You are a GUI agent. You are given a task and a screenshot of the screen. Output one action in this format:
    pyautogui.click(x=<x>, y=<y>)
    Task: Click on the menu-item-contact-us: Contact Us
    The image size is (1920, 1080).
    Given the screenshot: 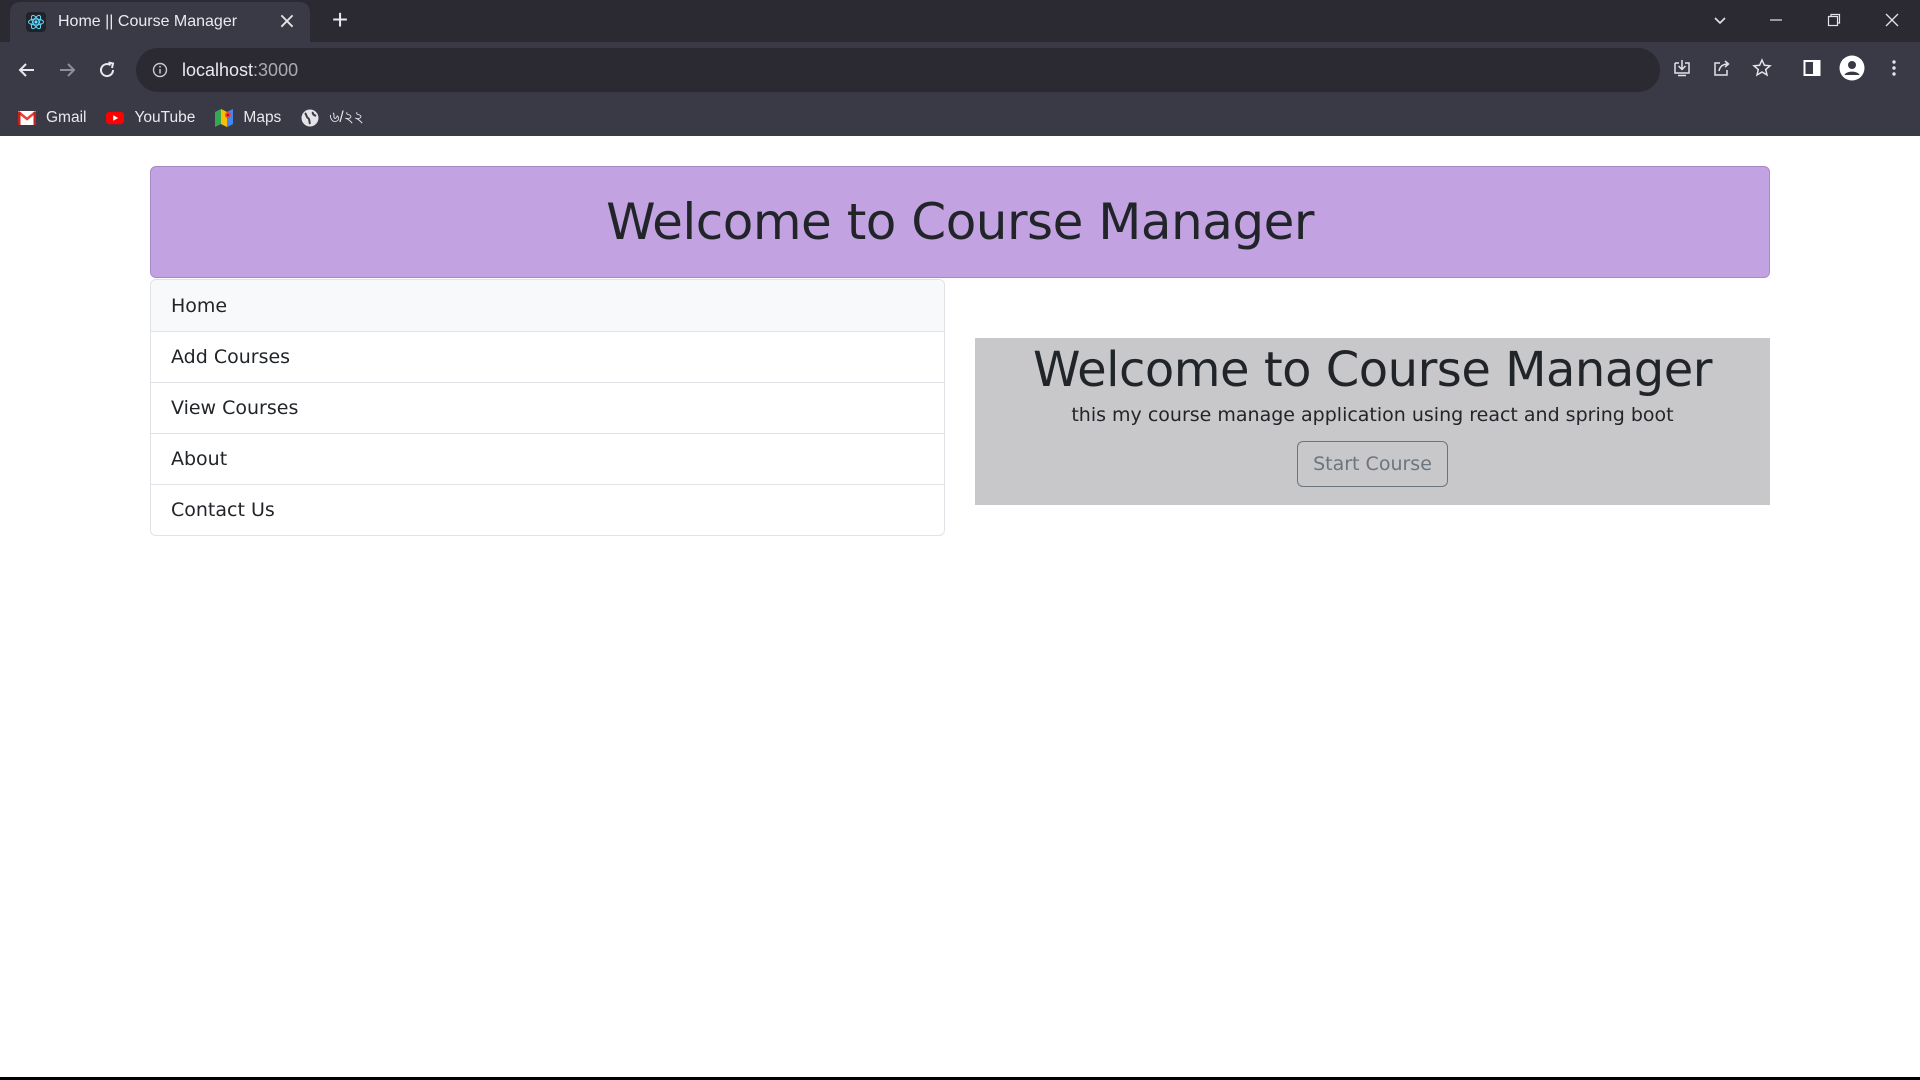 What is the action you would take?
    pyautogui.click(x=547, y=509)
    